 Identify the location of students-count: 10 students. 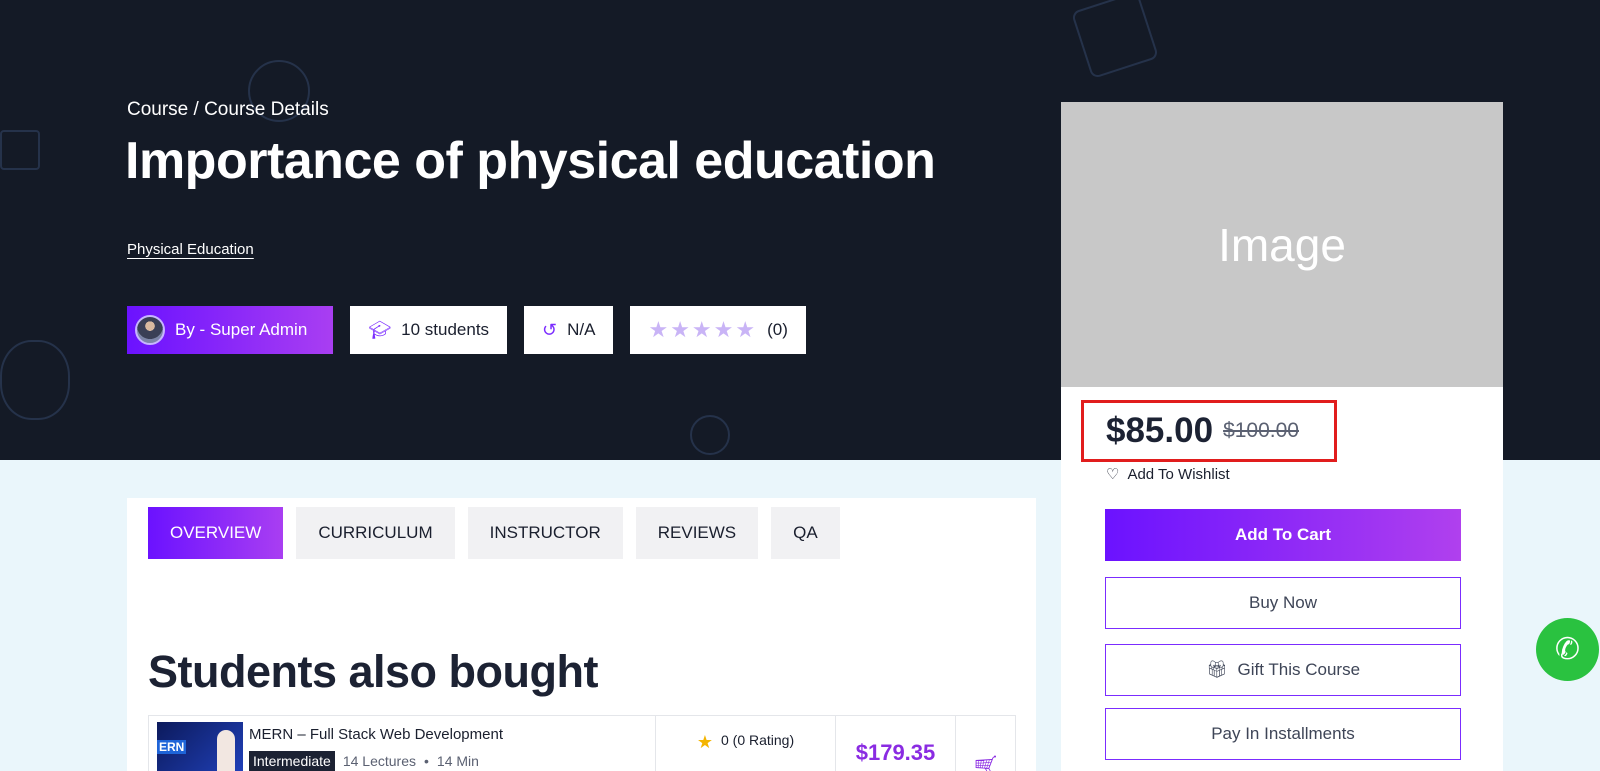
(445, 329).